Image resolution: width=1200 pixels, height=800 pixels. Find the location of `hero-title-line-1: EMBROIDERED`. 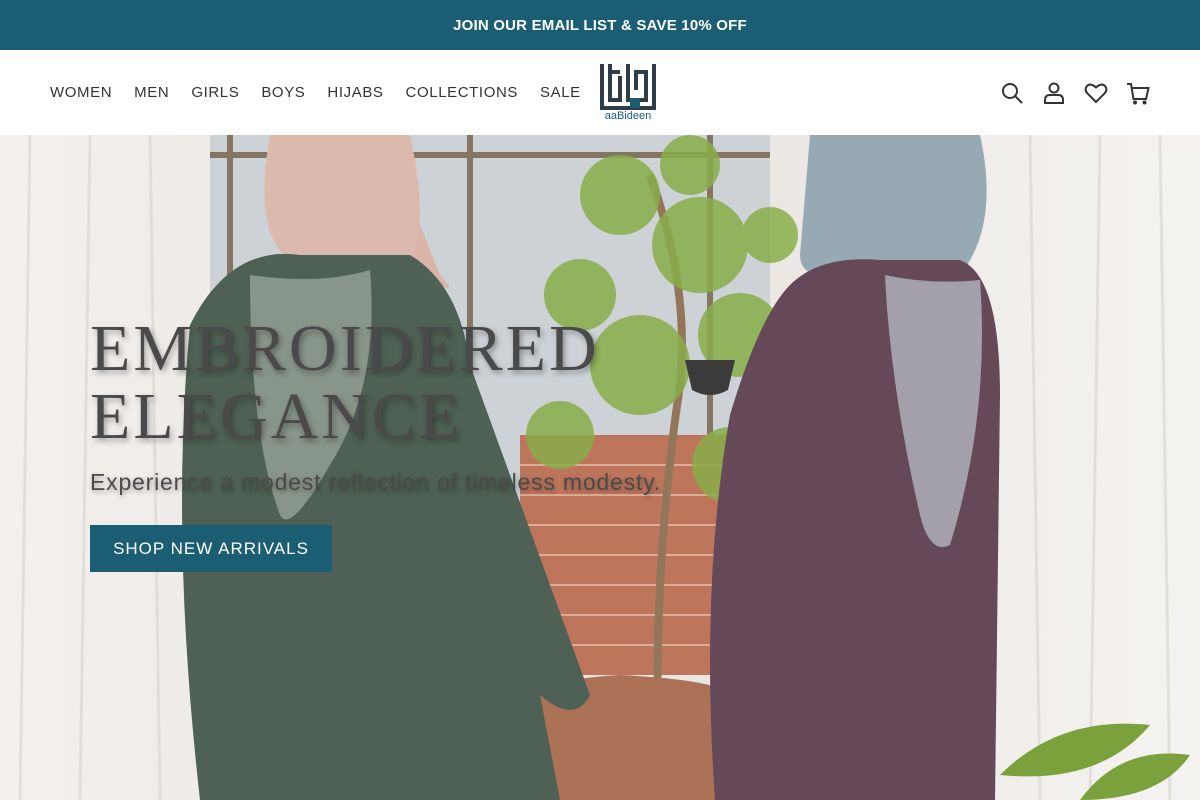

hero-title-line-1: EMBROIDERED is located at coordinates (345, 348).